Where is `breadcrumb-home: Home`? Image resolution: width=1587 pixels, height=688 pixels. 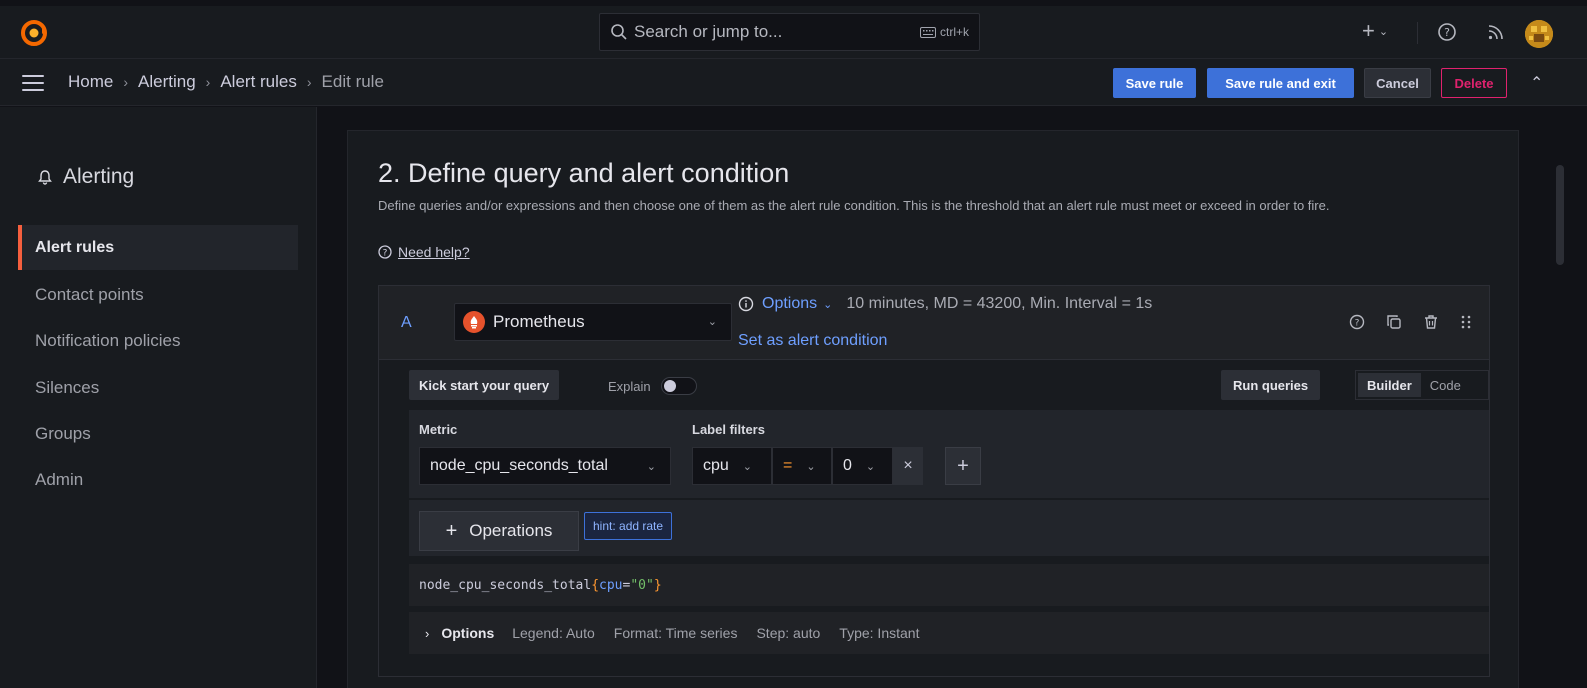 breadcrumb-home: Home is located at coordinates (90, 82).